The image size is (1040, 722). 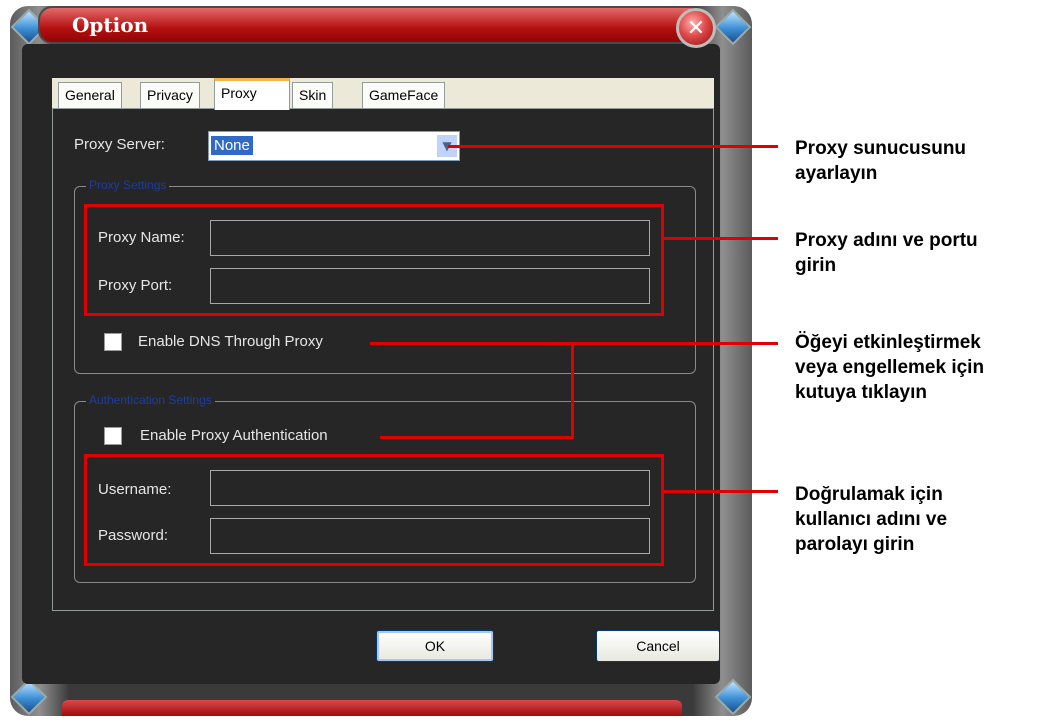 What do you see at coordinates (150, 400) in the screenshot?
I see `auth-settings-title: Authentication Settings` at bounding box center [150, 400].